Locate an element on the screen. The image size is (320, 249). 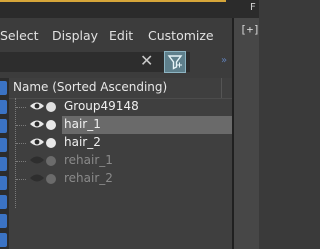
search-input is located at coordinates (95, 62).